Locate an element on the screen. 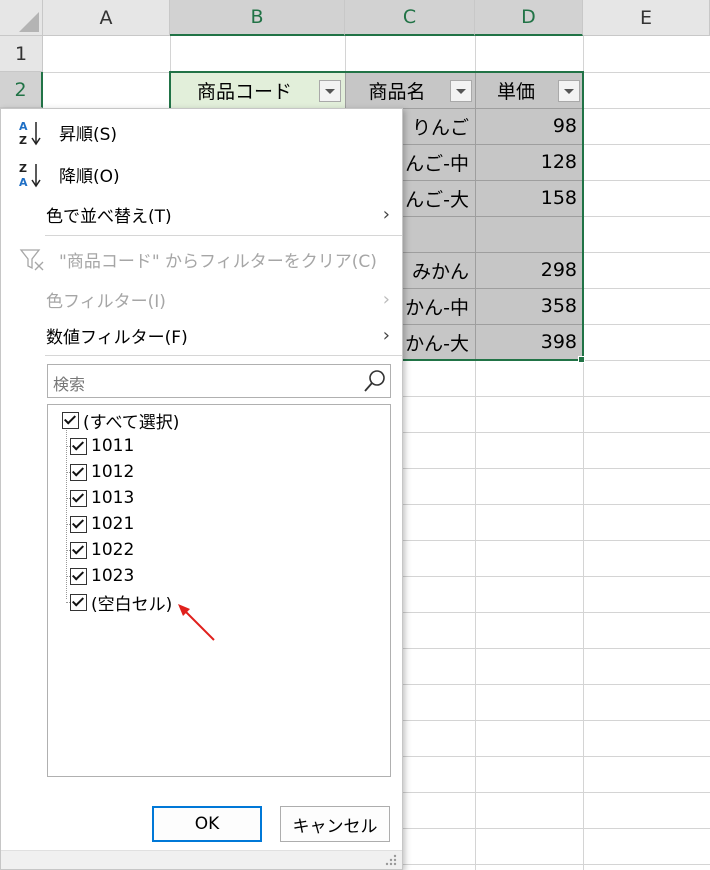 This screenshot has width=710, height=870. menu-sort-descending: Z A 降順(O) is located at coordinates (201, 174).